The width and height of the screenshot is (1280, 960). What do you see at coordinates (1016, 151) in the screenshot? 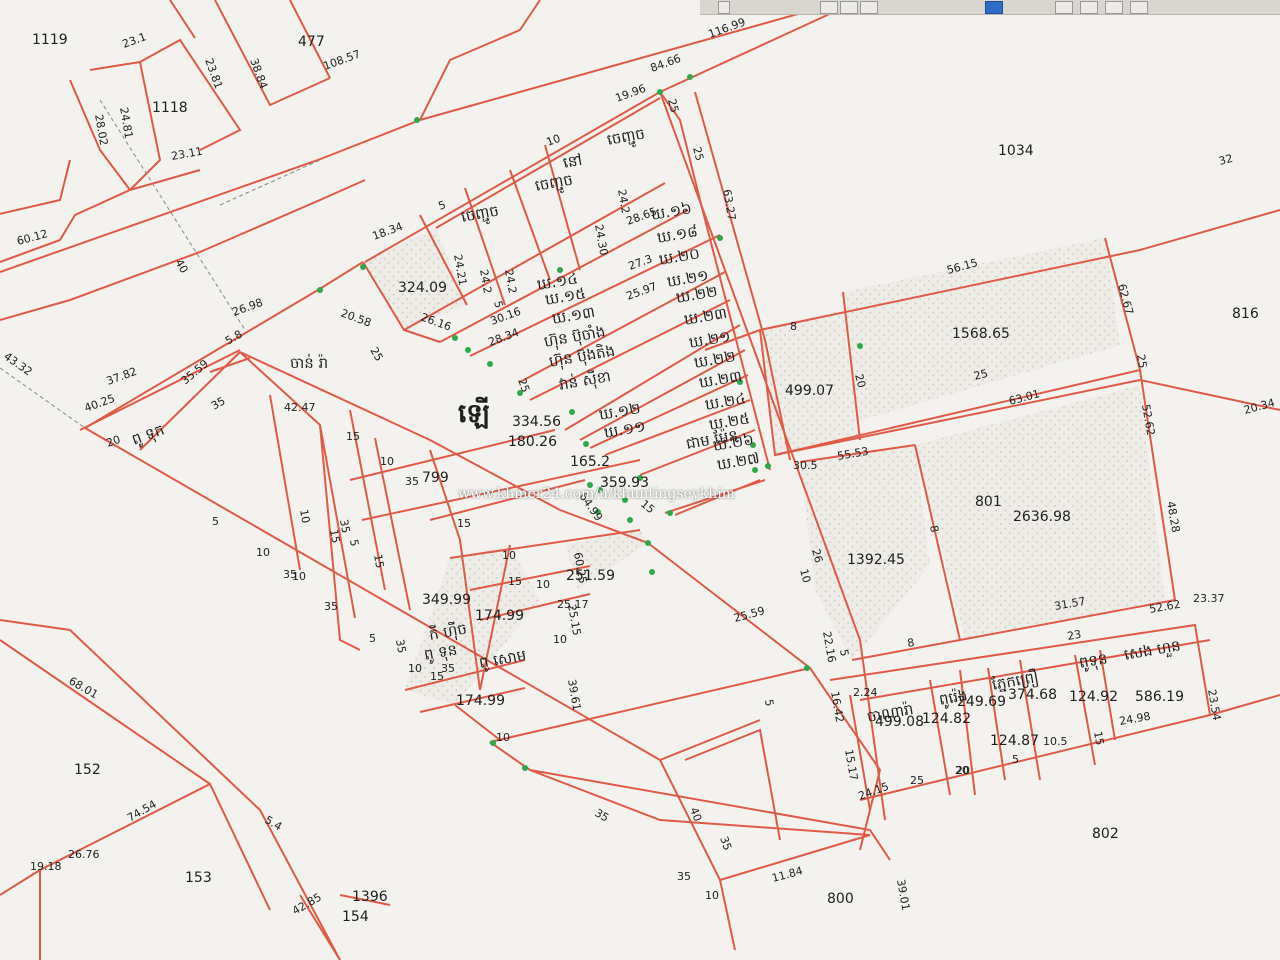
I see `parcel-number-1034-3: 1034` at bounding box center [1016, 151].